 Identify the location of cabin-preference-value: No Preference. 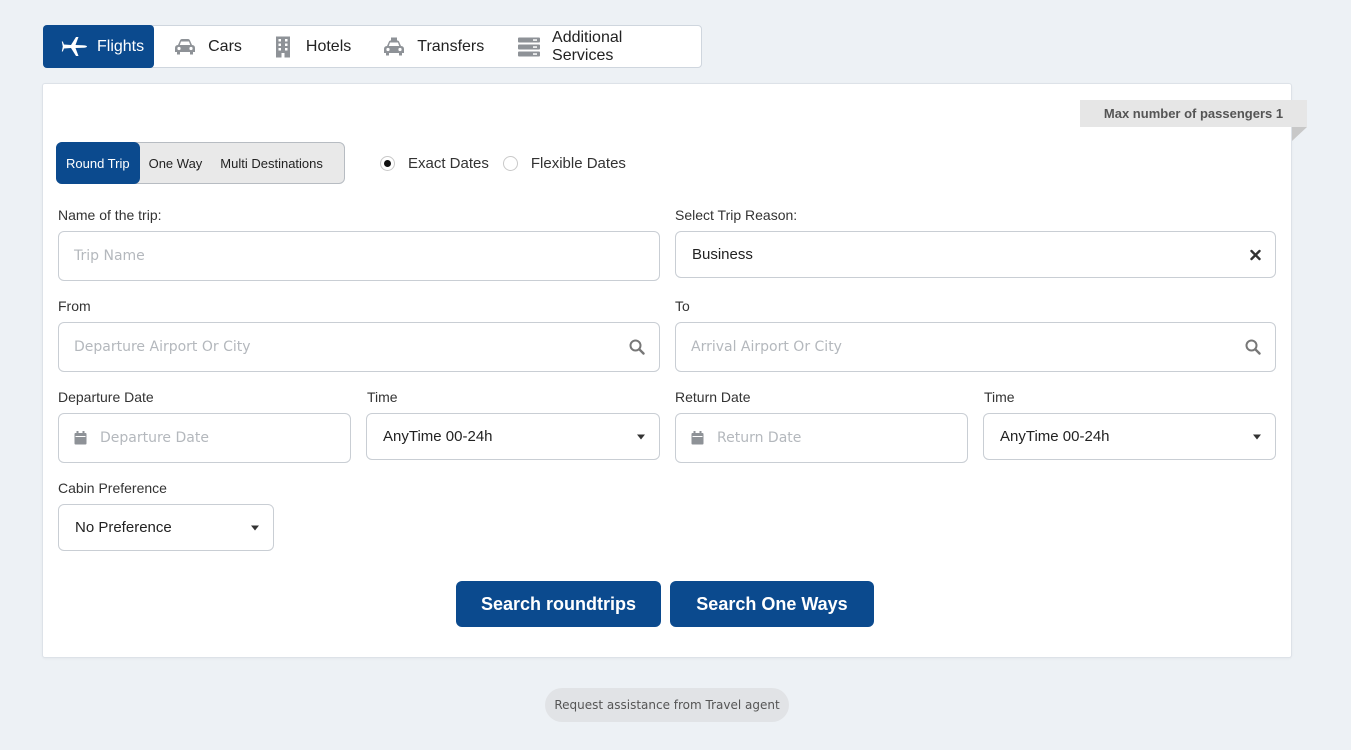
(123, 527).